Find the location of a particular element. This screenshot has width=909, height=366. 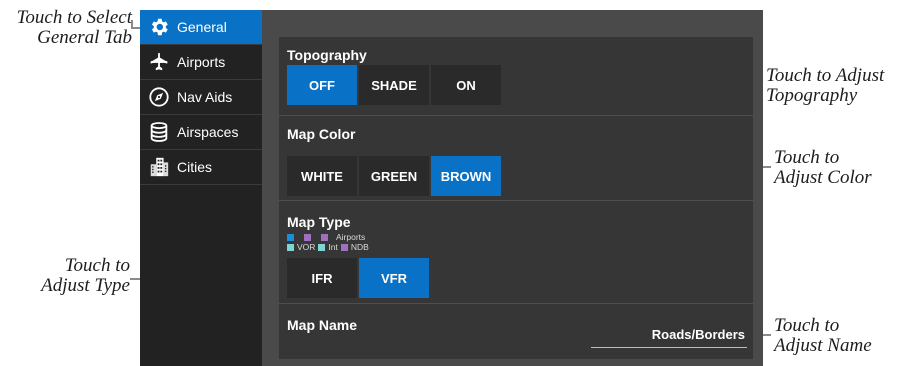

map-name-value: Roads/Borders is located at coordinates (698, 334).